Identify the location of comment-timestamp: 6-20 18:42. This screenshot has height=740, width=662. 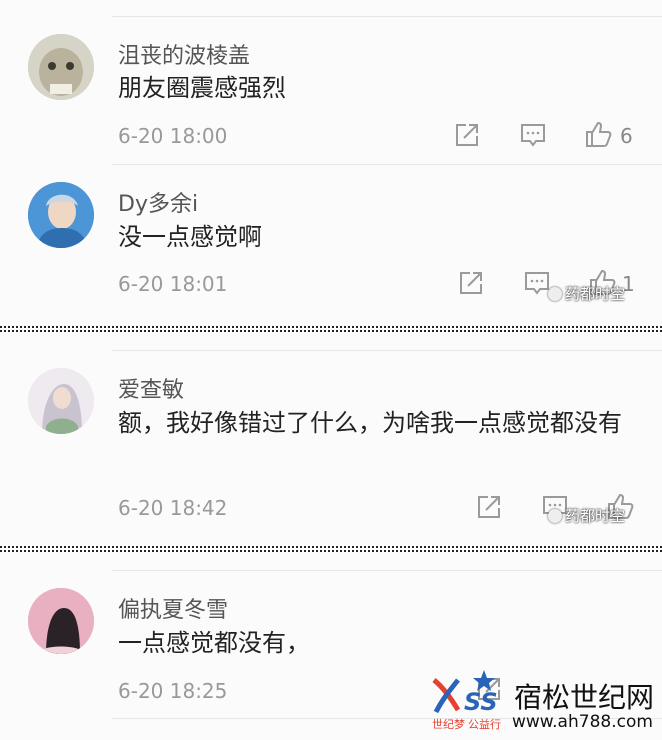
(173, 508).